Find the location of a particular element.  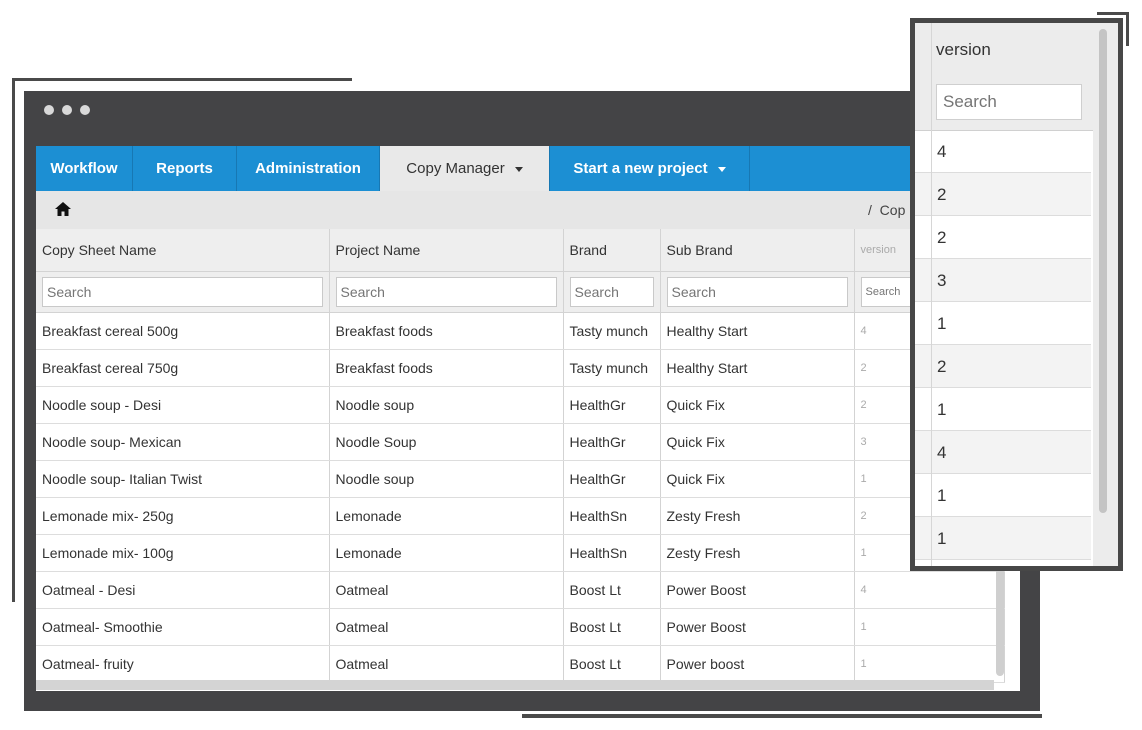

search-input-project-name is located at coordinates (446, 292).